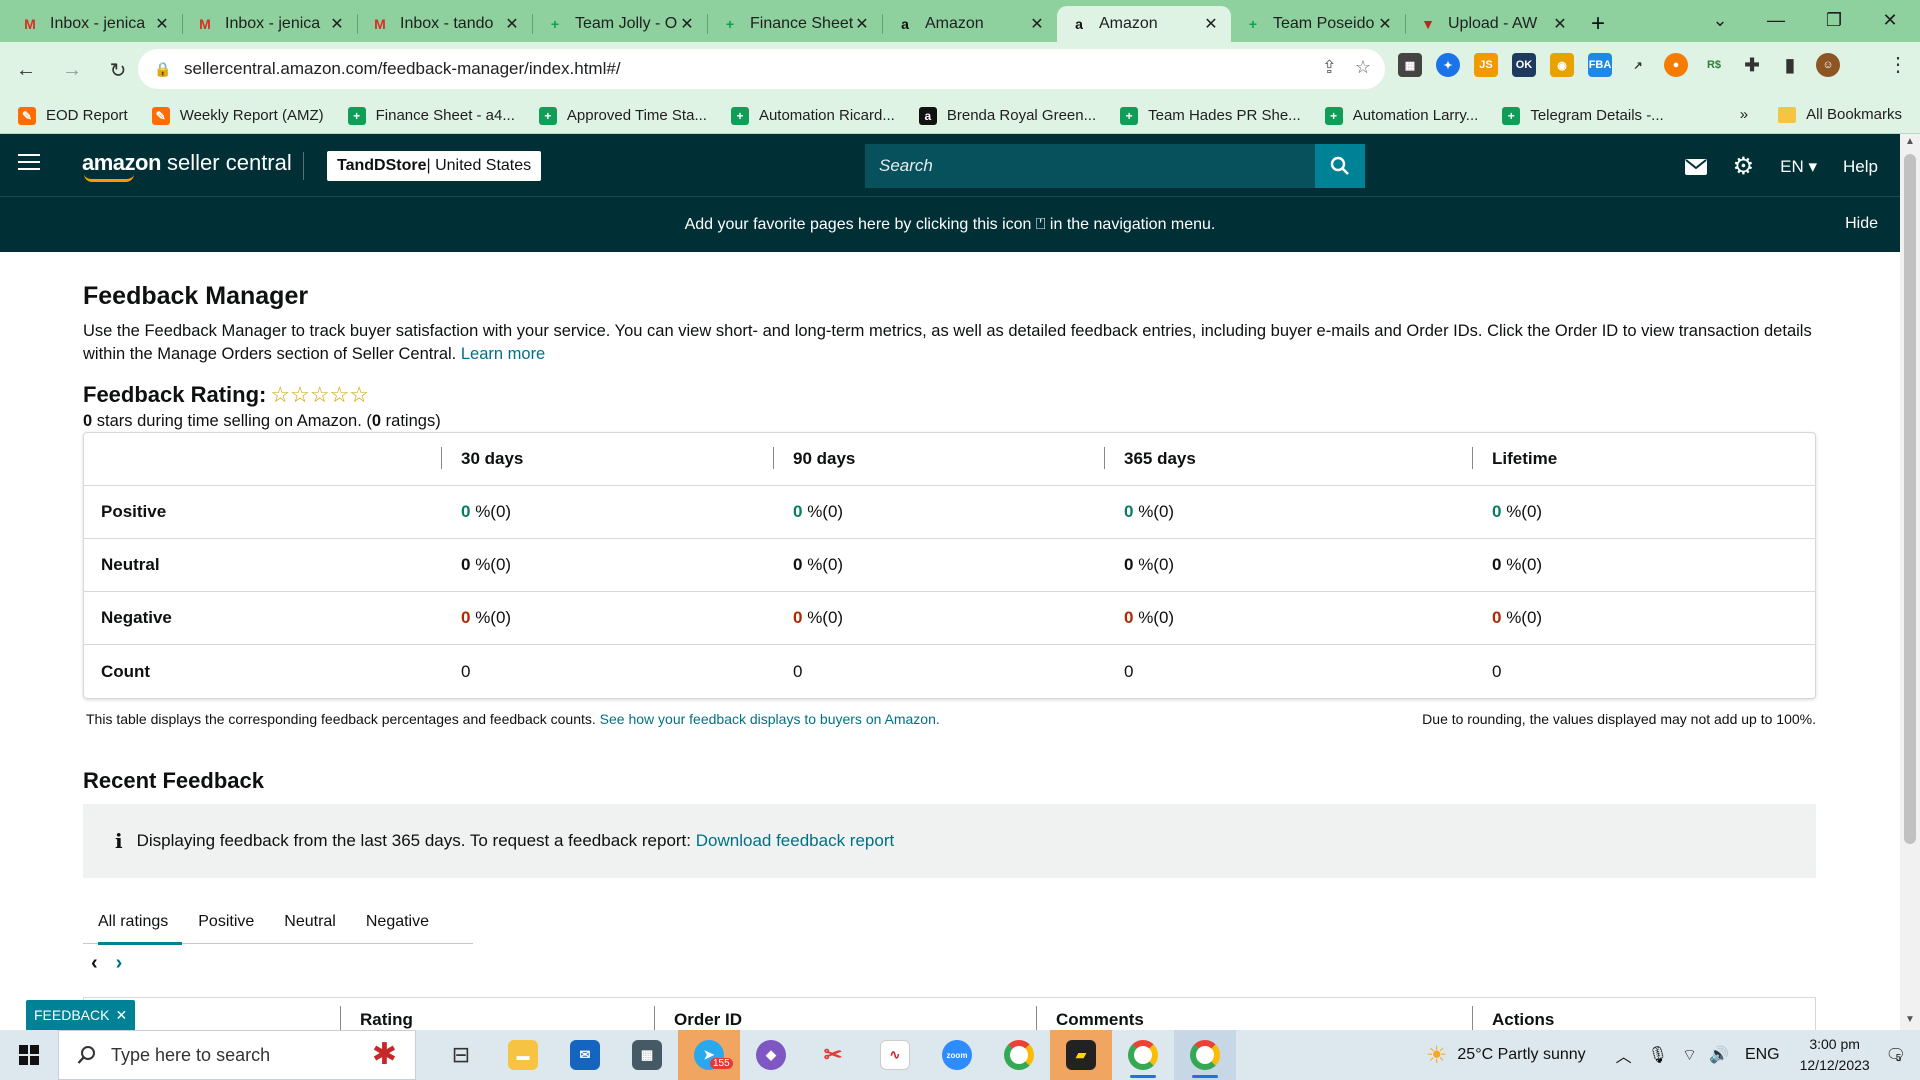  Describe the element at coordinates (1719, 1055) in the screenshot. I see `speaker-icon: 🔊` at that location.